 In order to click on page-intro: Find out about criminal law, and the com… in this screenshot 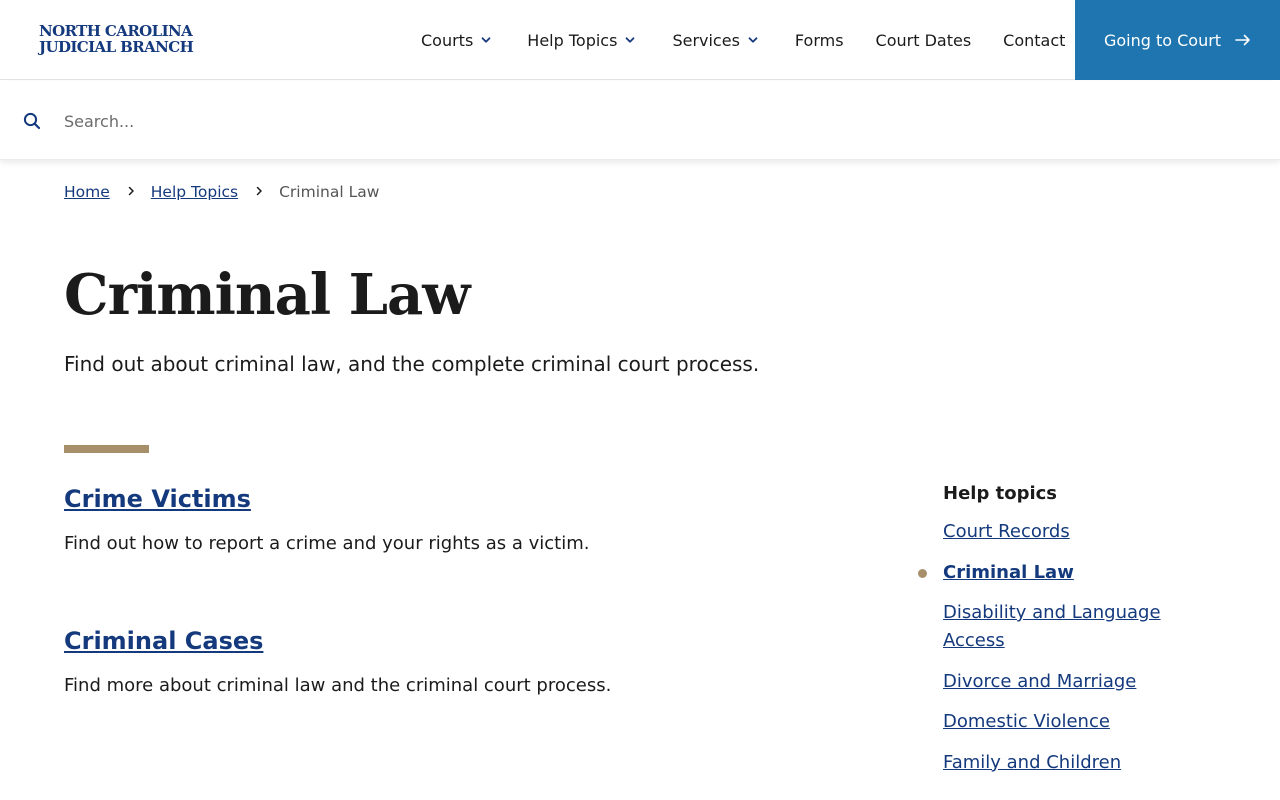, I will do `click(412, 364)`.